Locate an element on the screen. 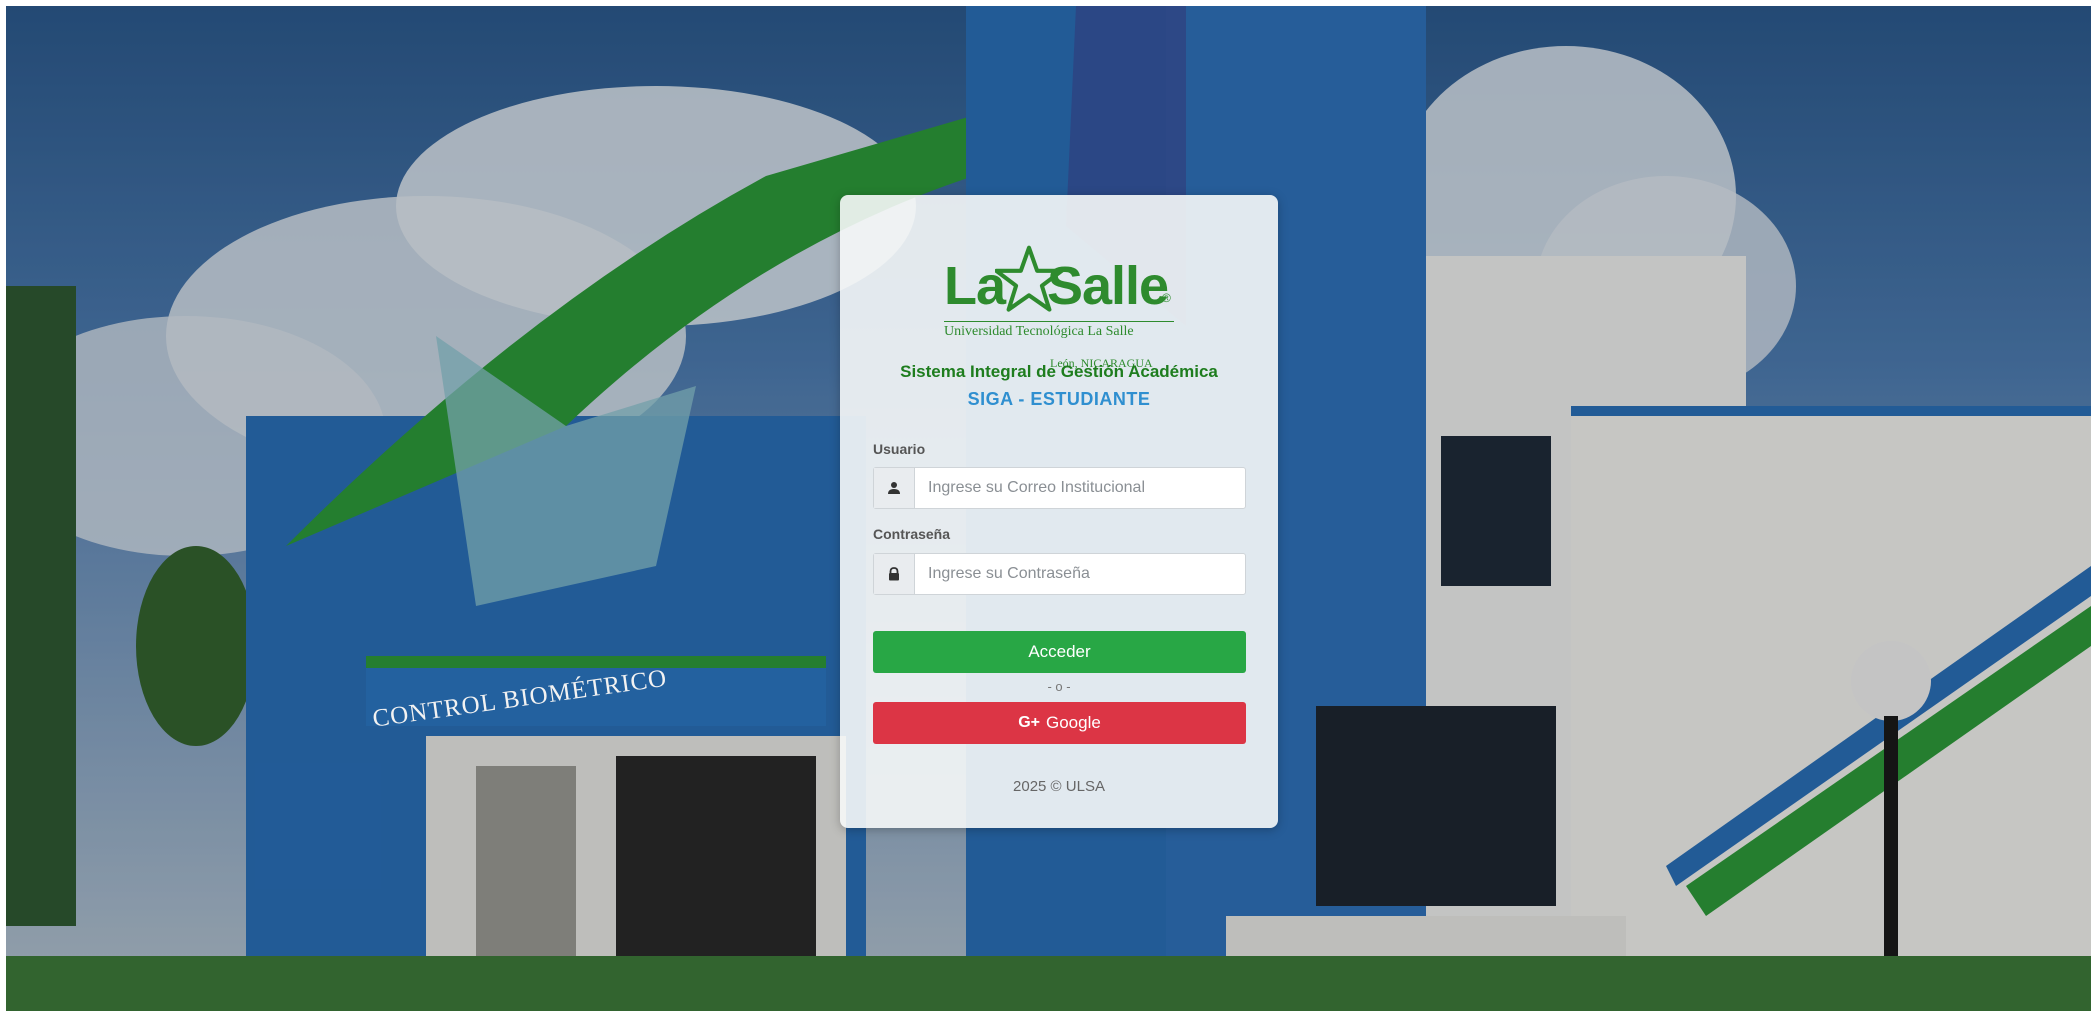  login-button: Acceder is located at coordinates (1059, 652).